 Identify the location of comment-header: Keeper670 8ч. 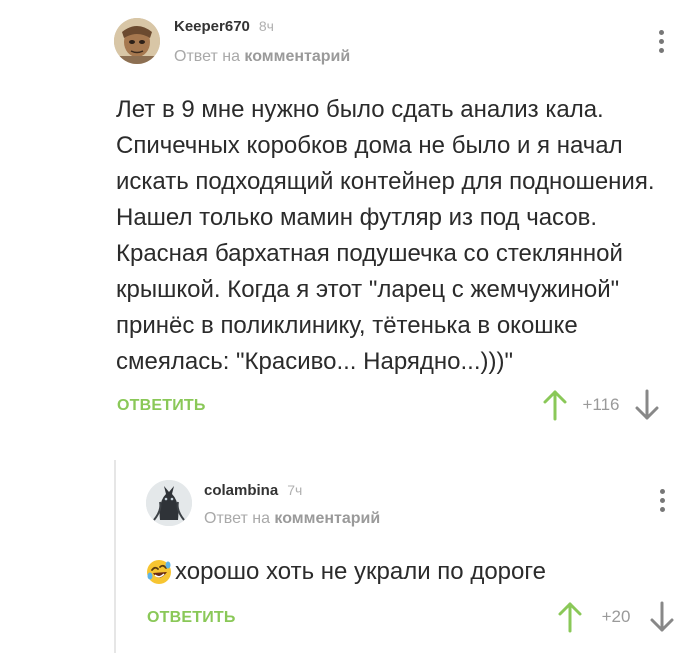
(224, 26).